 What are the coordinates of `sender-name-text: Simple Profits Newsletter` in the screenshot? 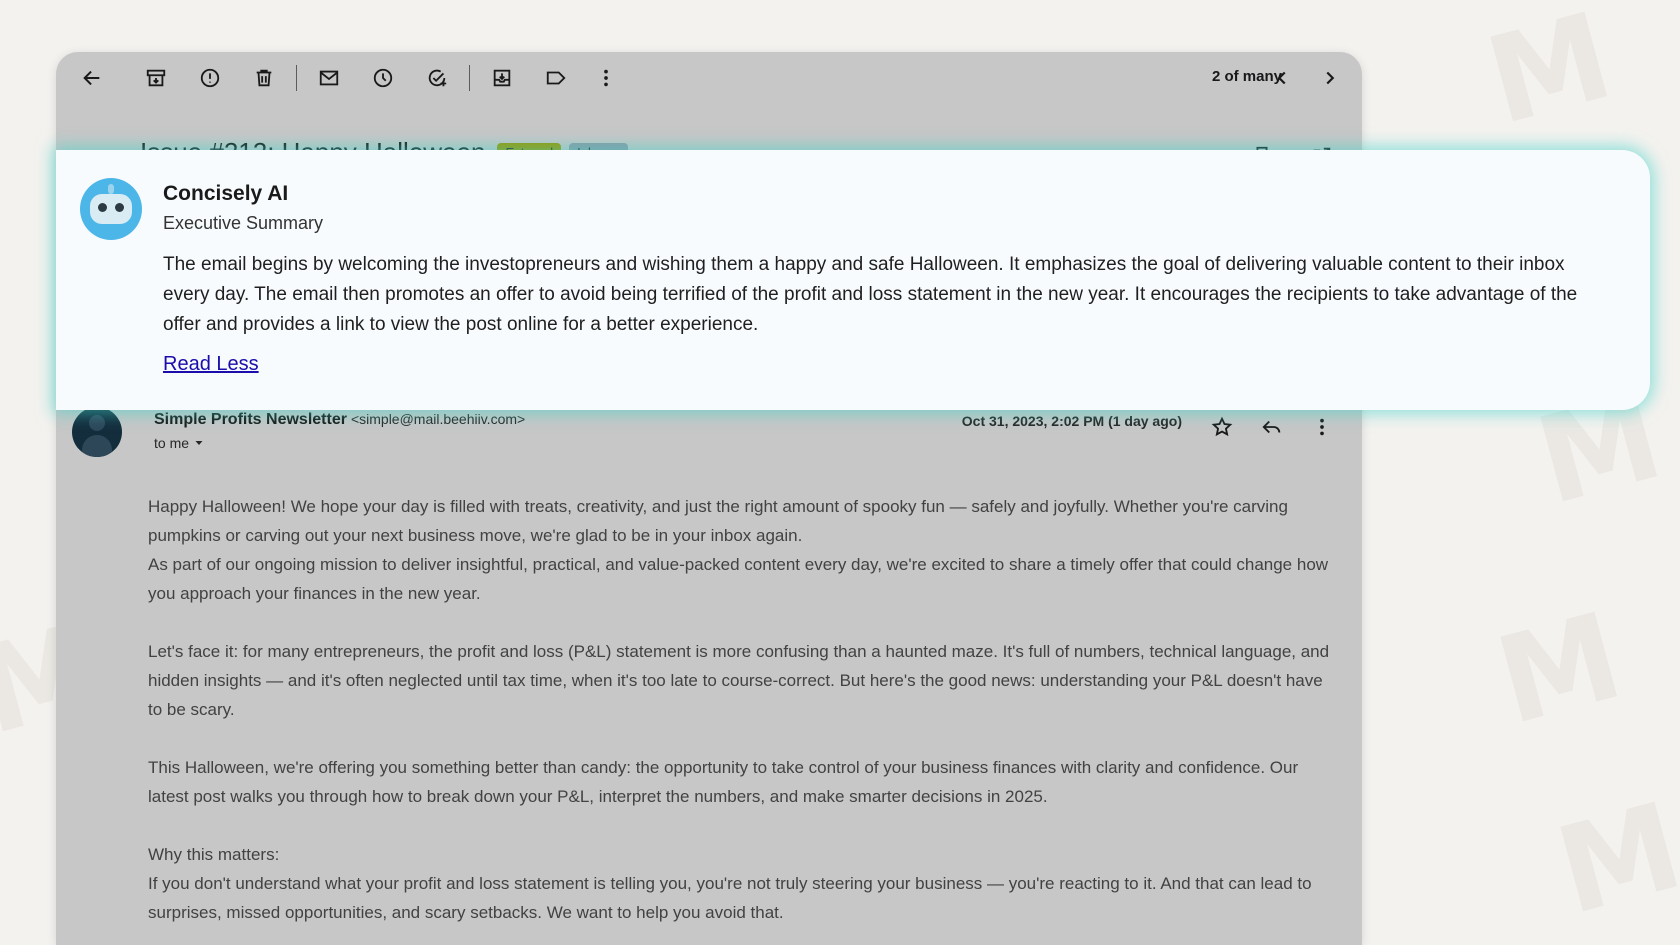 It's located at (250, 419).